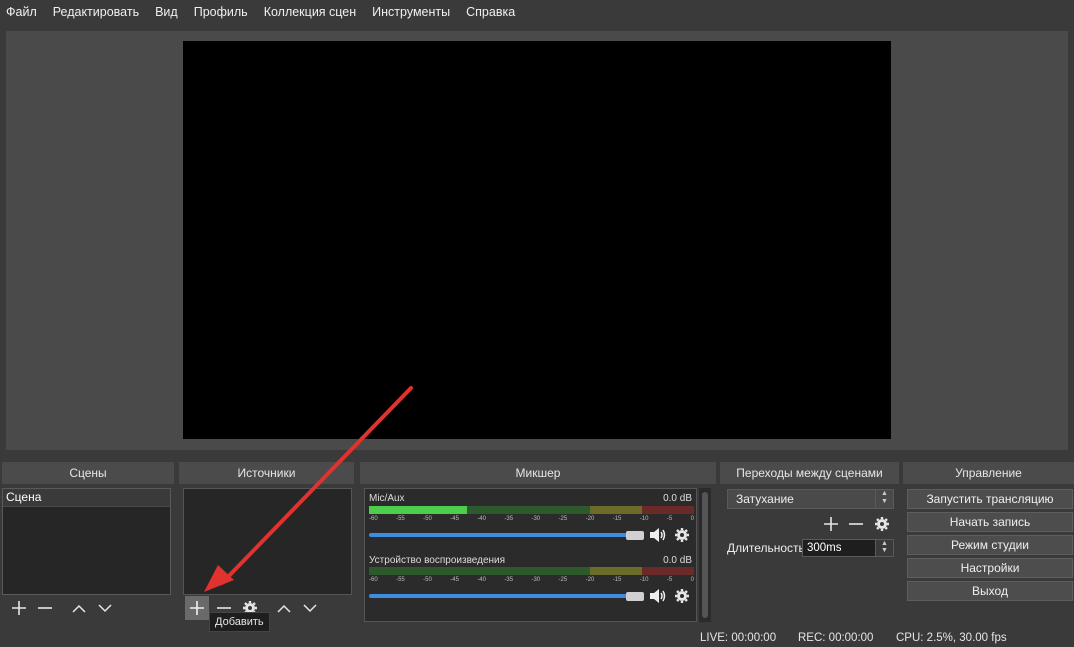 This screenshot has width=1074, height=647. Describe the element at coordinates (692, 580) in the screenshot. I see `scale-tick-label: 0` at that location.